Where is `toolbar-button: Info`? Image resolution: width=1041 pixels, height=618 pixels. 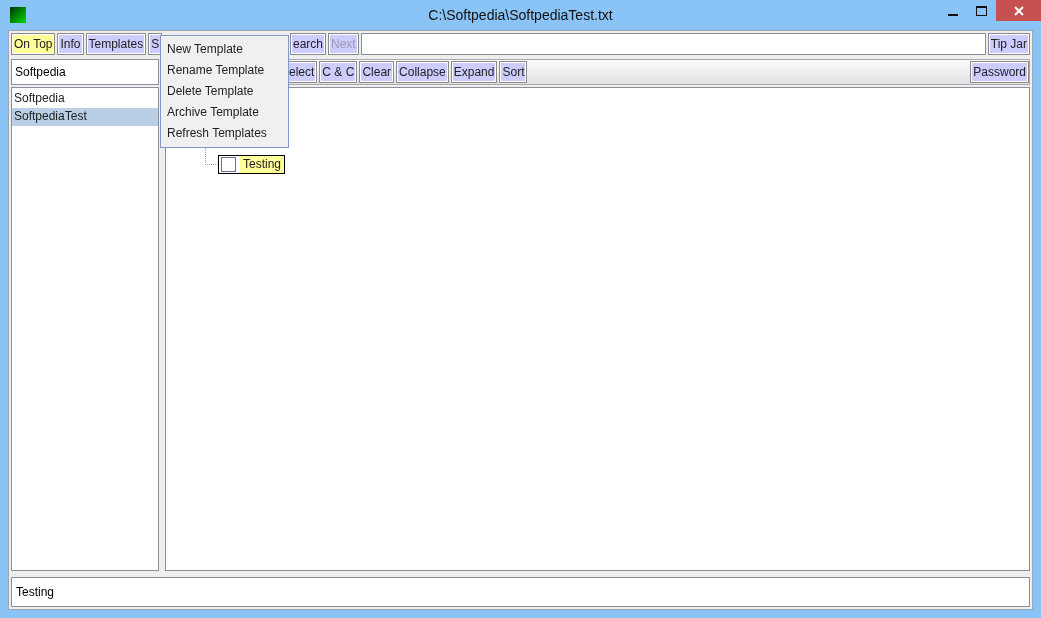
toolbar-button: Info is located at coordinates (70, 44).